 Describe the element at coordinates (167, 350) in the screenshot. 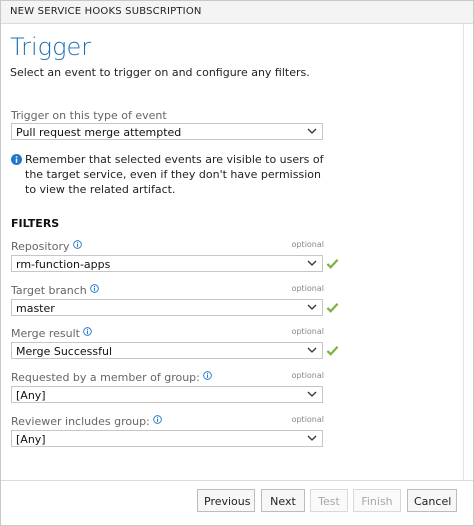

I see `merge-result-select: Merge Successful` at that location.